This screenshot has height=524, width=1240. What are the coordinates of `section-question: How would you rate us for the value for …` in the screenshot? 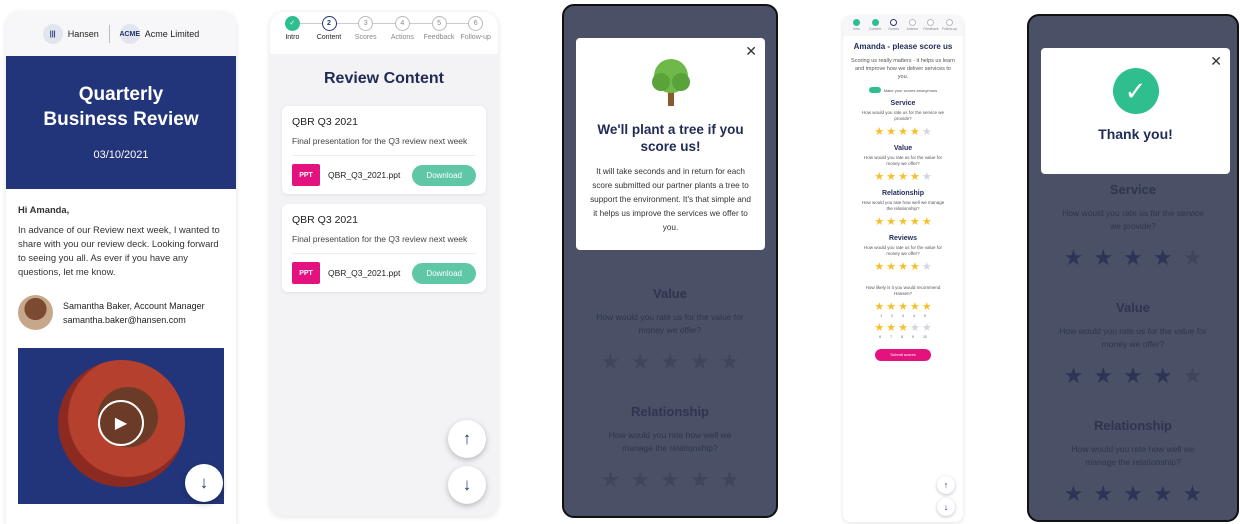 It's located at (903, 250).